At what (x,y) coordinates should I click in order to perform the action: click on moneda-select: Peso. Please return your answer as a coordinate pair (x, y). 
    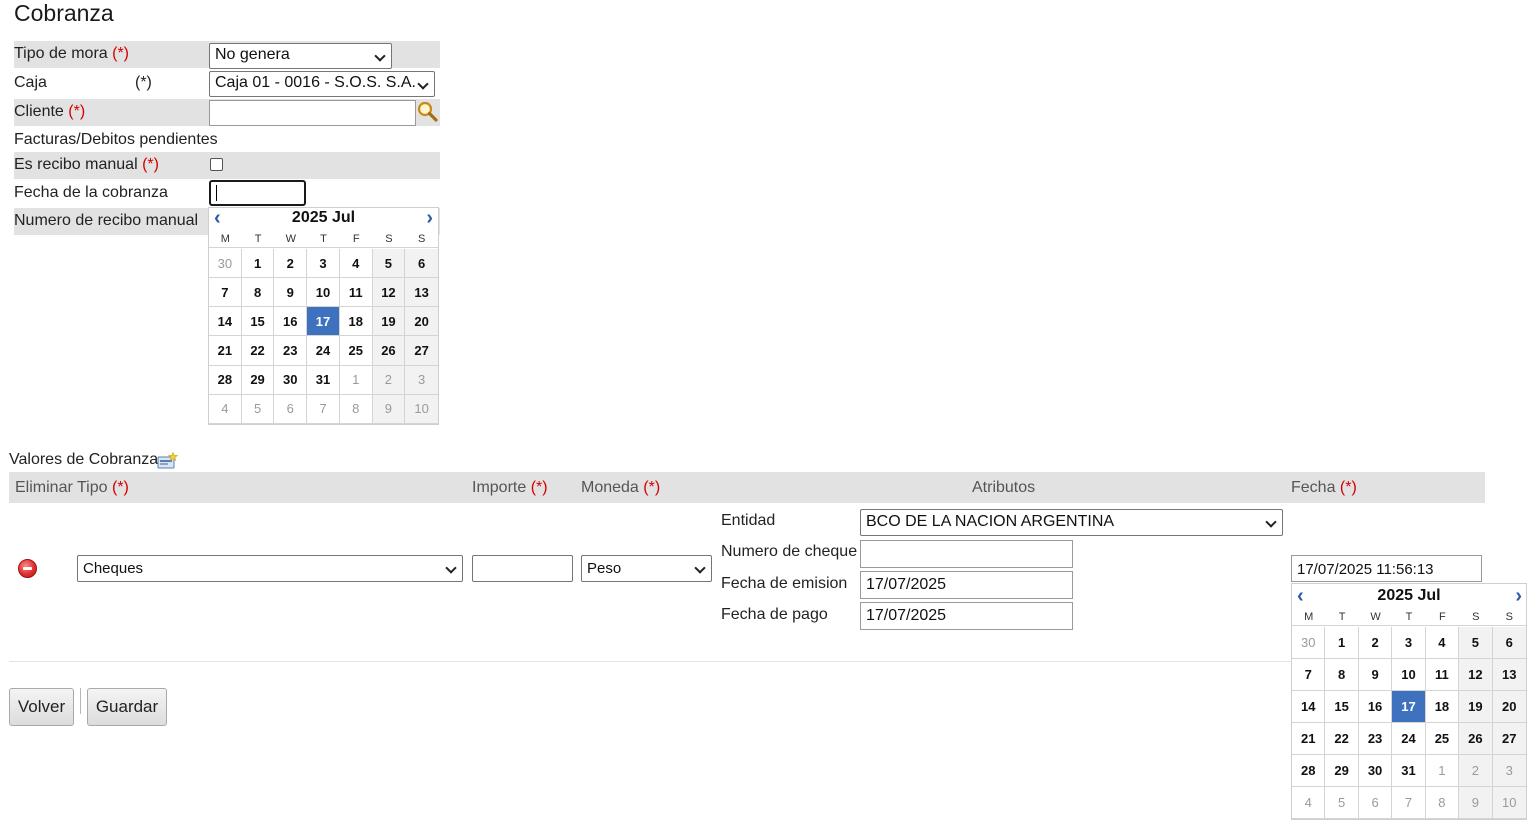
    Looking at the image, I should click on (646, 568).